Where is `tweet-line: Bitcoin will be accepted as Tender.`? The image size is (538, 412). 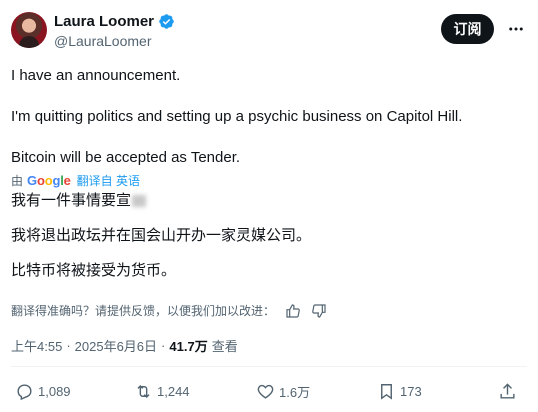
tweet-line: Bitcoin will be accepted as Tender. is located at coordinates (126, 157).